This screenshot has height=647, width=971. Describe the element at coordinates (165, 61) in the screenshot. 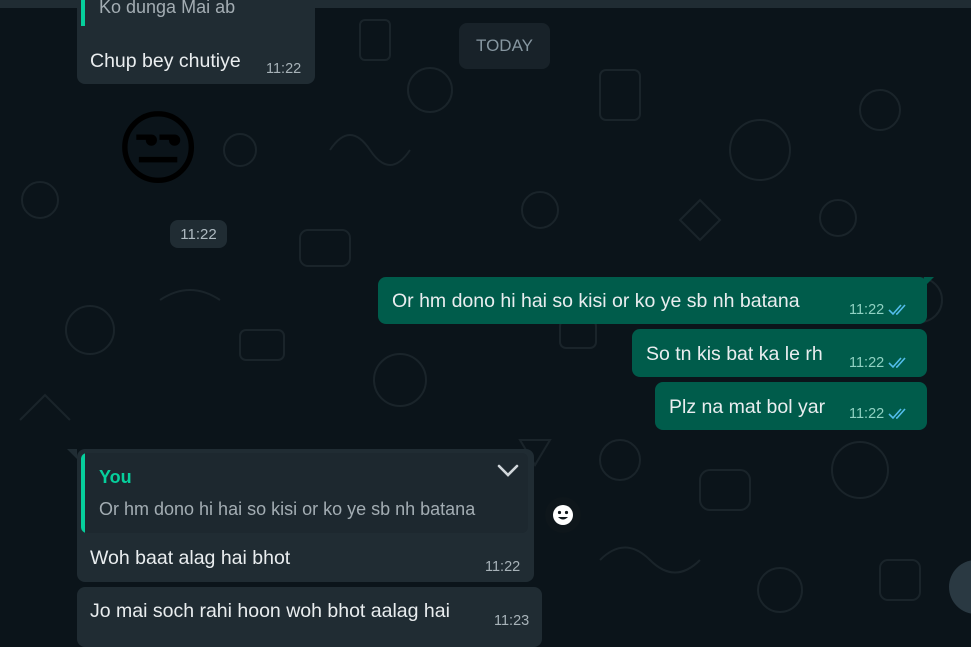

I see `message-text: Chup bey chutiye` at that location.